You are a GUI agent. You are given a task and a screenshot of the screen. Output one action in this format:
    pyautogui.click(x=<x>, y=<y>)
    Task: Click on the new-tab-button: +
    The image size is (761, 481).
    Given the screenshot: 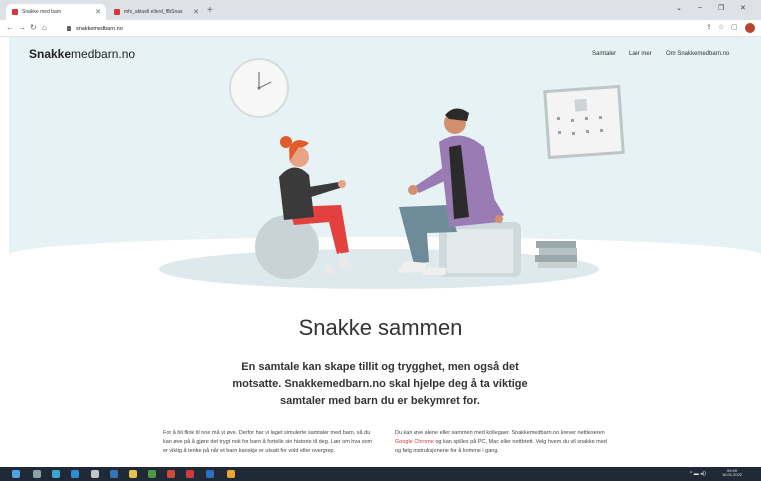 What is the action you would take?
    pyautogui.click(x=210, y=11)
    